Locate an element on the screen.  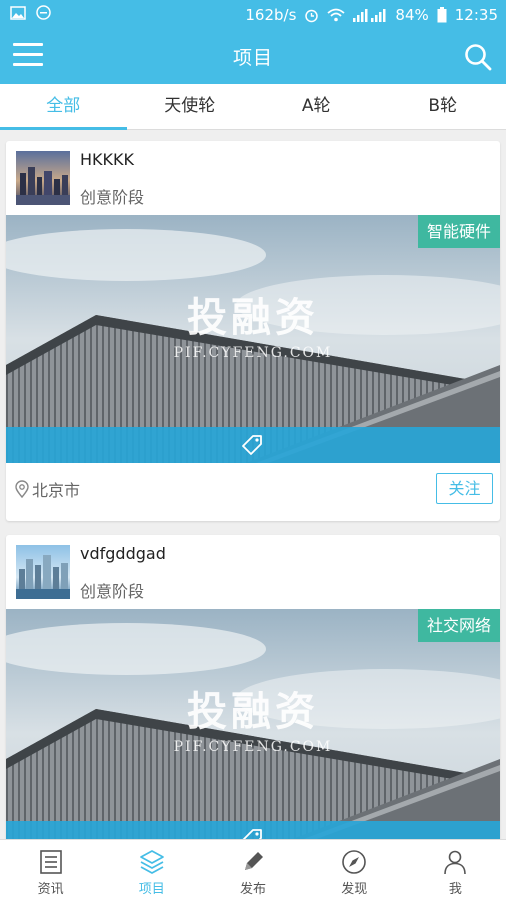
category-badge: 社交网络 is located at coordinates (458, 625).